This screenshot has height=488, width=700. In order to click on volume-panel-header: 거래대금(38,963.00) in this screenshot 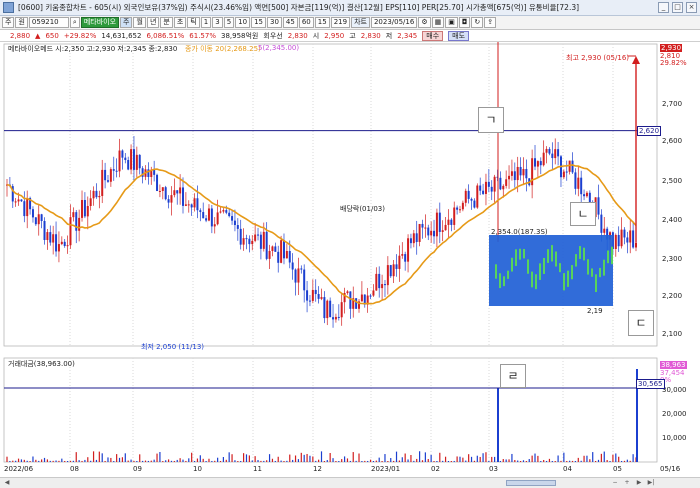, I will do `click(41, 364)`.